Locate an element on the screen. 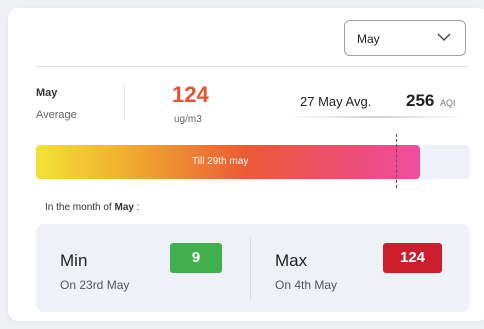 The image size is (484, 329). summary-separator is located at coordinates (124, 102).